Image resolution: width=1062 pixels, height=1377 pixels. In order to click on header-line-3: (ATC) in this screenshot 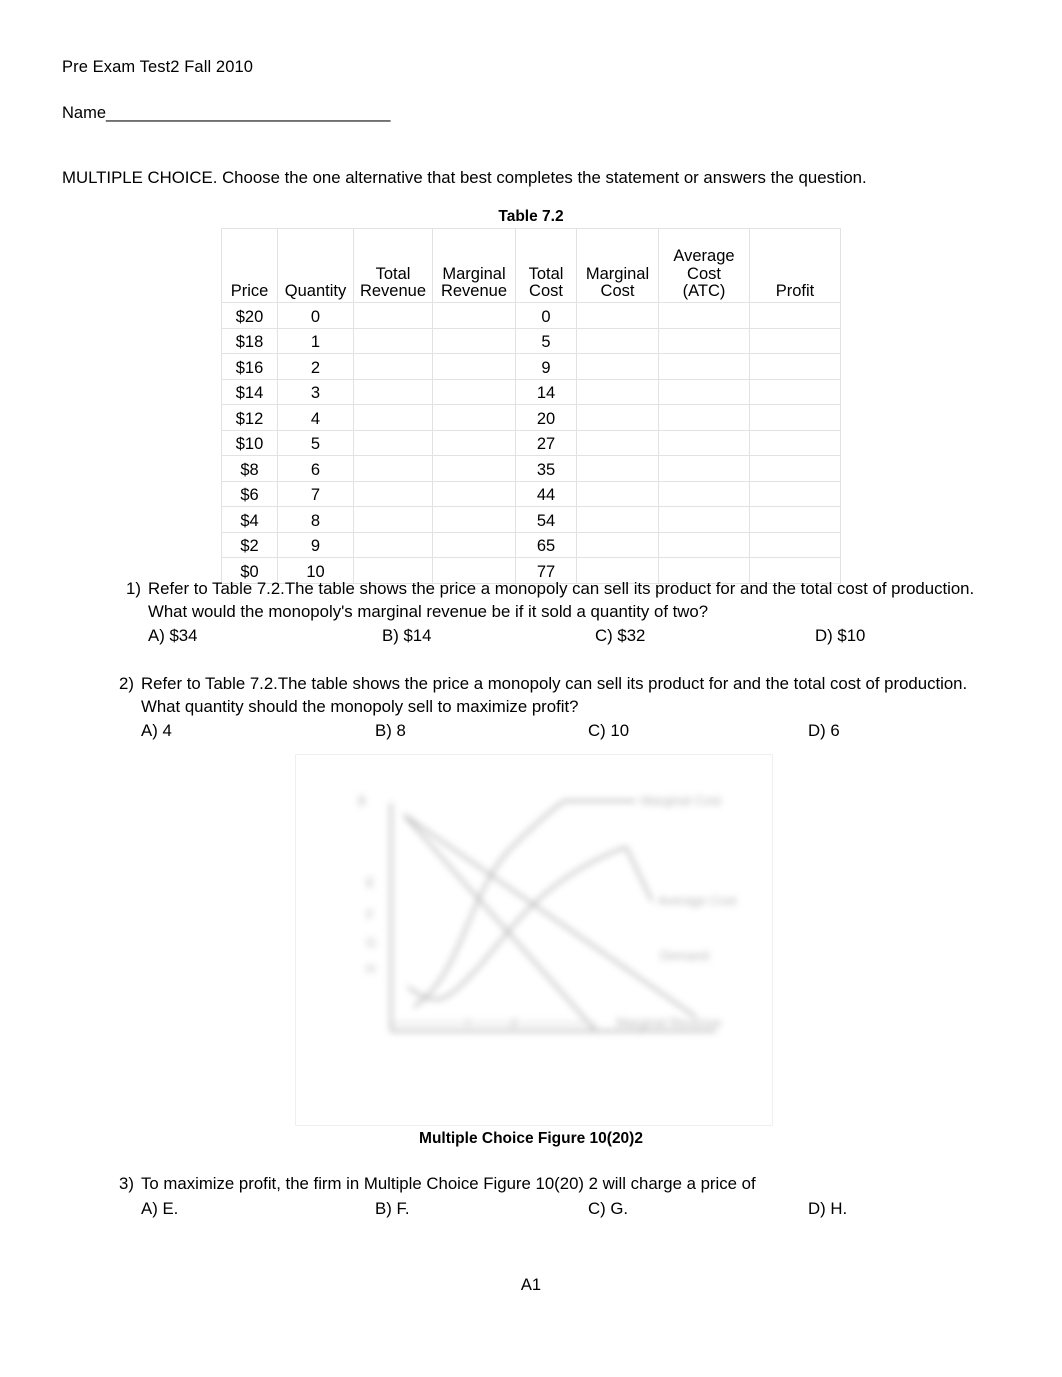, I will do `click(704, 291)`.